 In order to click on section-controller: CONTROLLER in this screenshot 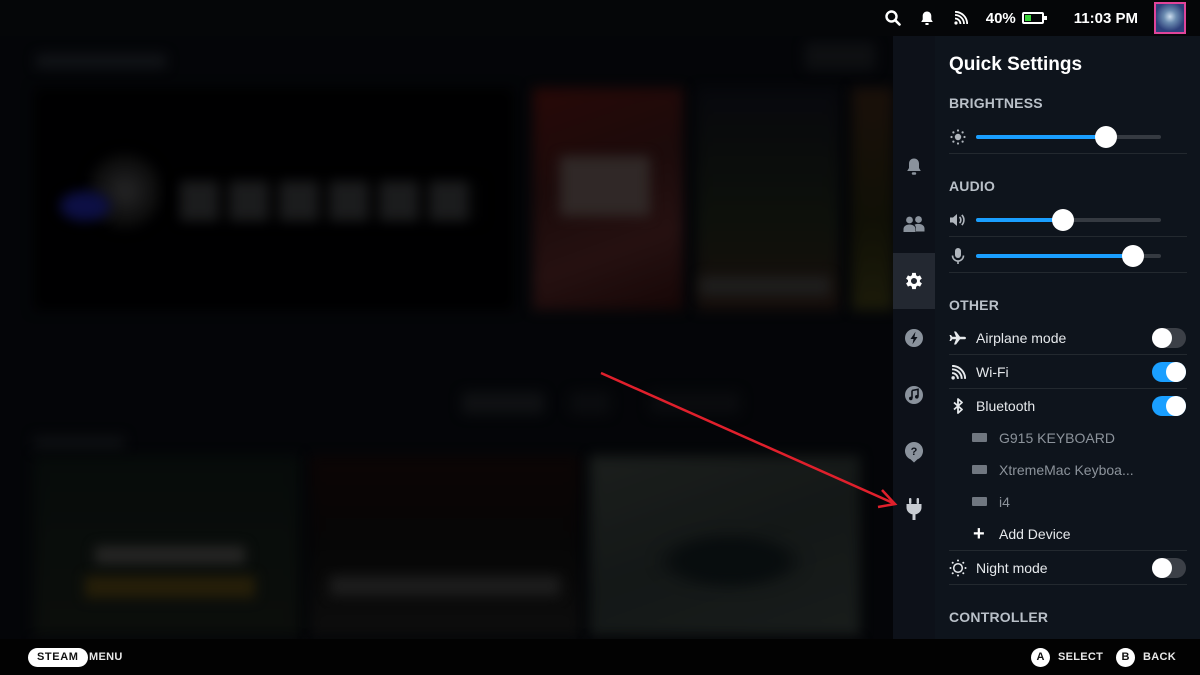, I will do `click(999, 617)`.